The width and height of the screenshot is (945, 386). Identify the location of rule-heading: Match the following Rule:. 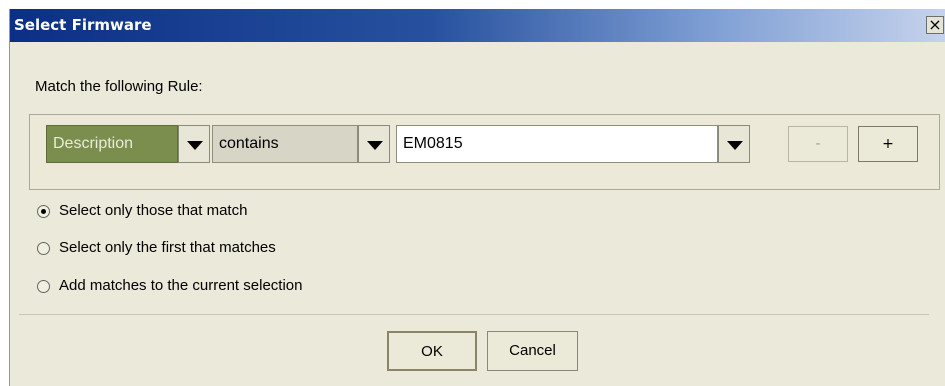
(119, 86).